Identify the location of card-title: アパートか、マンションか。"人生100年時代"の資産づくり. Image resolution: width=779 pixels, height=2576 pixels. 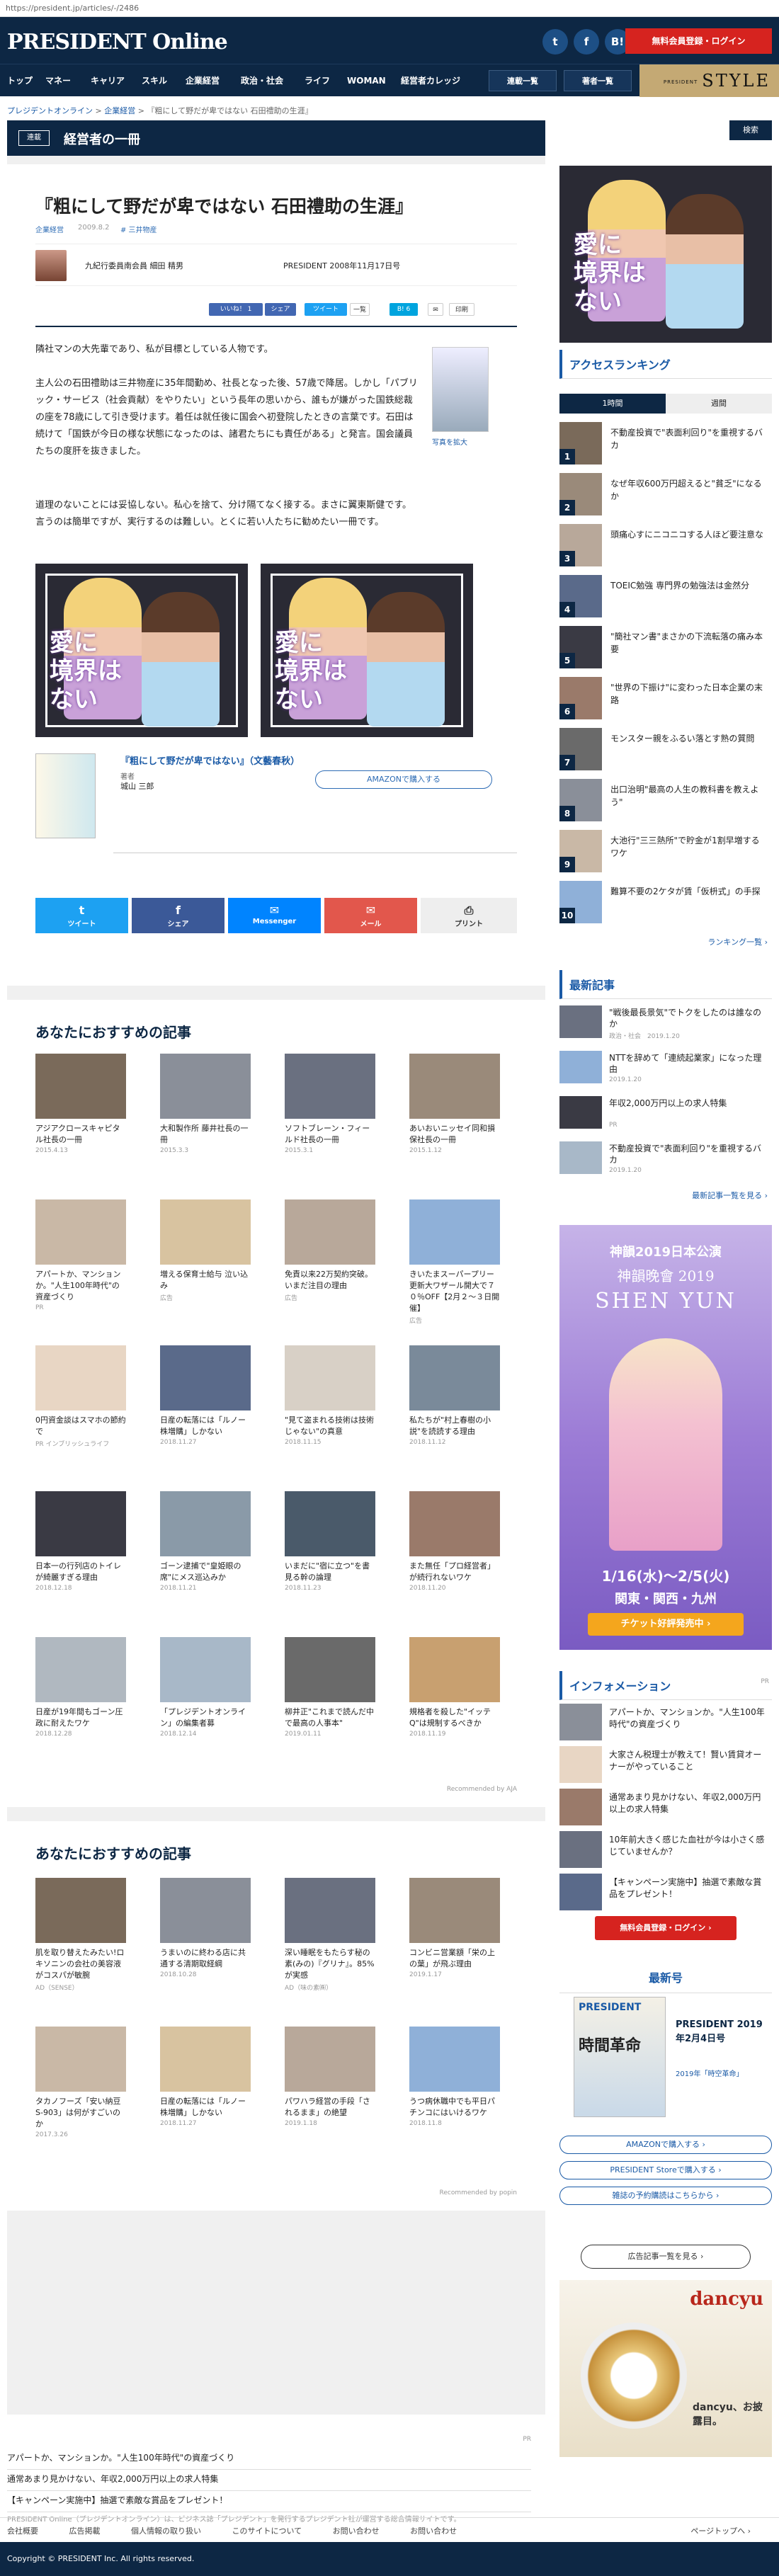
(80, 1286).